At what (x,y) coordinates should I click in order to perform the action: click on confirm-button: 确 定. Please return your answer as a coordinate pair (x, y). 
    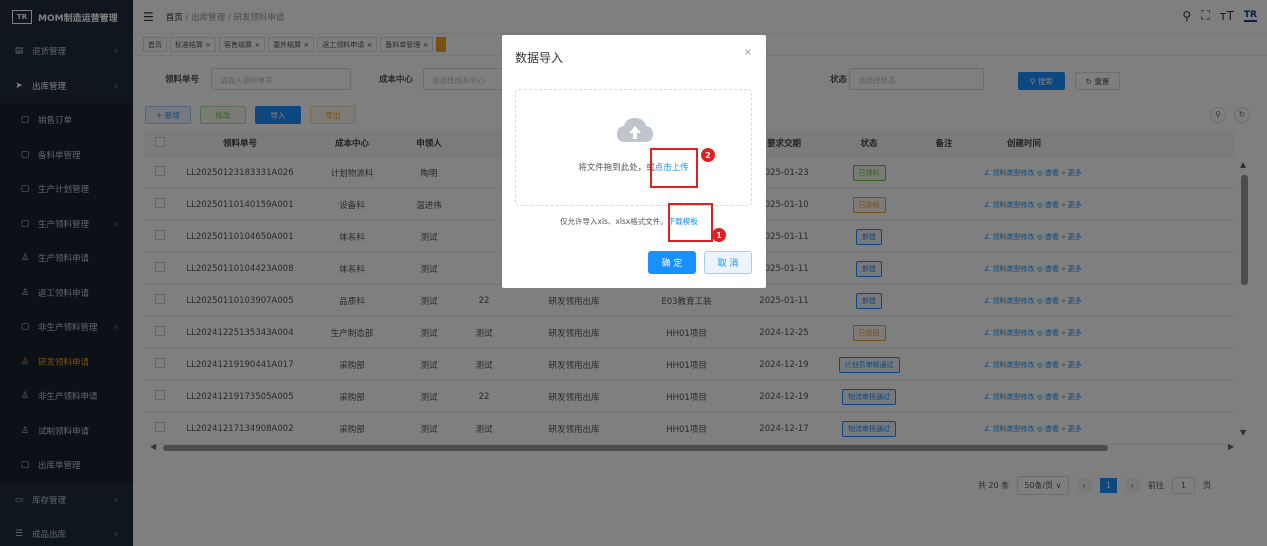
    Looking at the image, I should click on (672, 262).